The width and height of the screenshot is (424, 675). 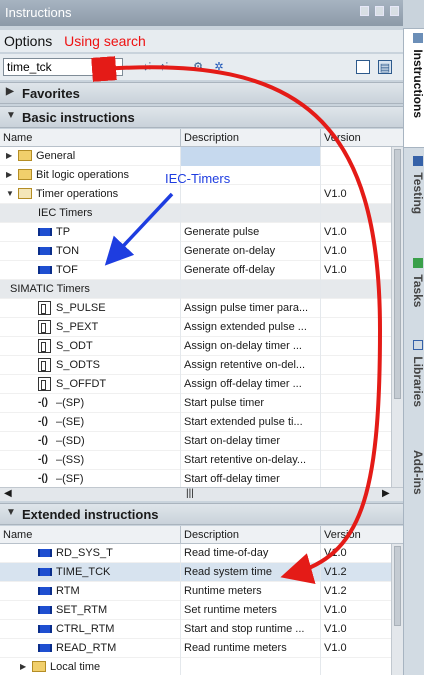 I want to click on search-down-icon: ↓⫶, so click(x=147, y=67).